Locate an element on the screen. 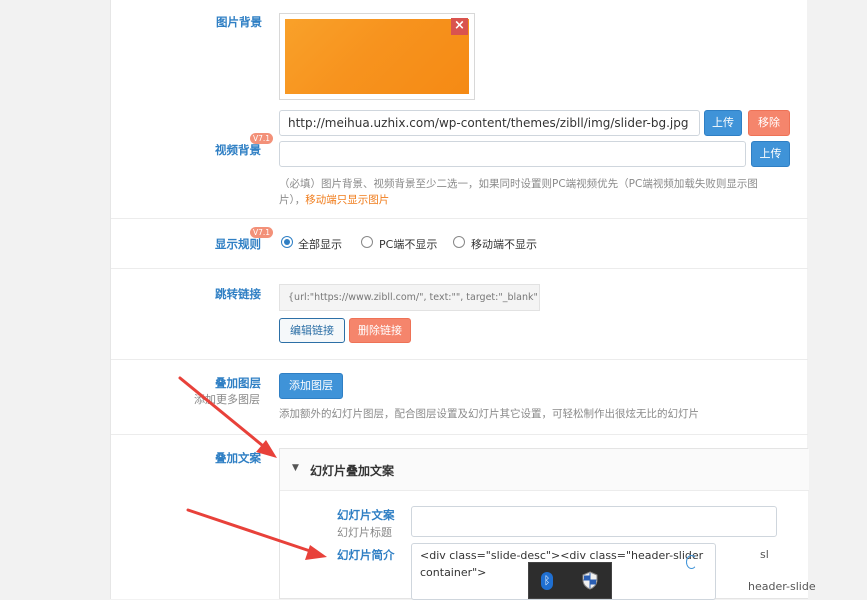 Image resolution: width=867 pixels, height=600 pixels. video-help-prefix: 片）， is located at coordinates (292, 200).